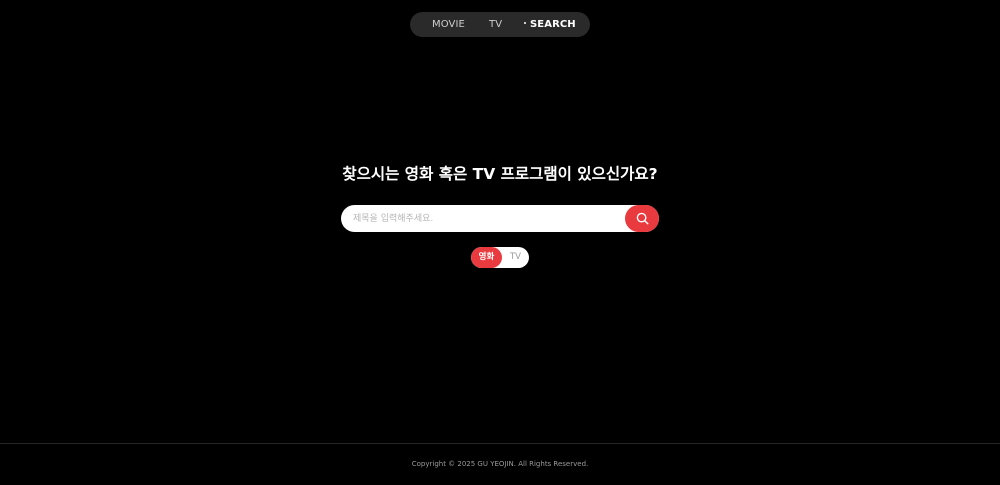  Describe the element at coordinates (486, 257) in the screenshot. I see `toggle-option-movie: 영화` at that location.